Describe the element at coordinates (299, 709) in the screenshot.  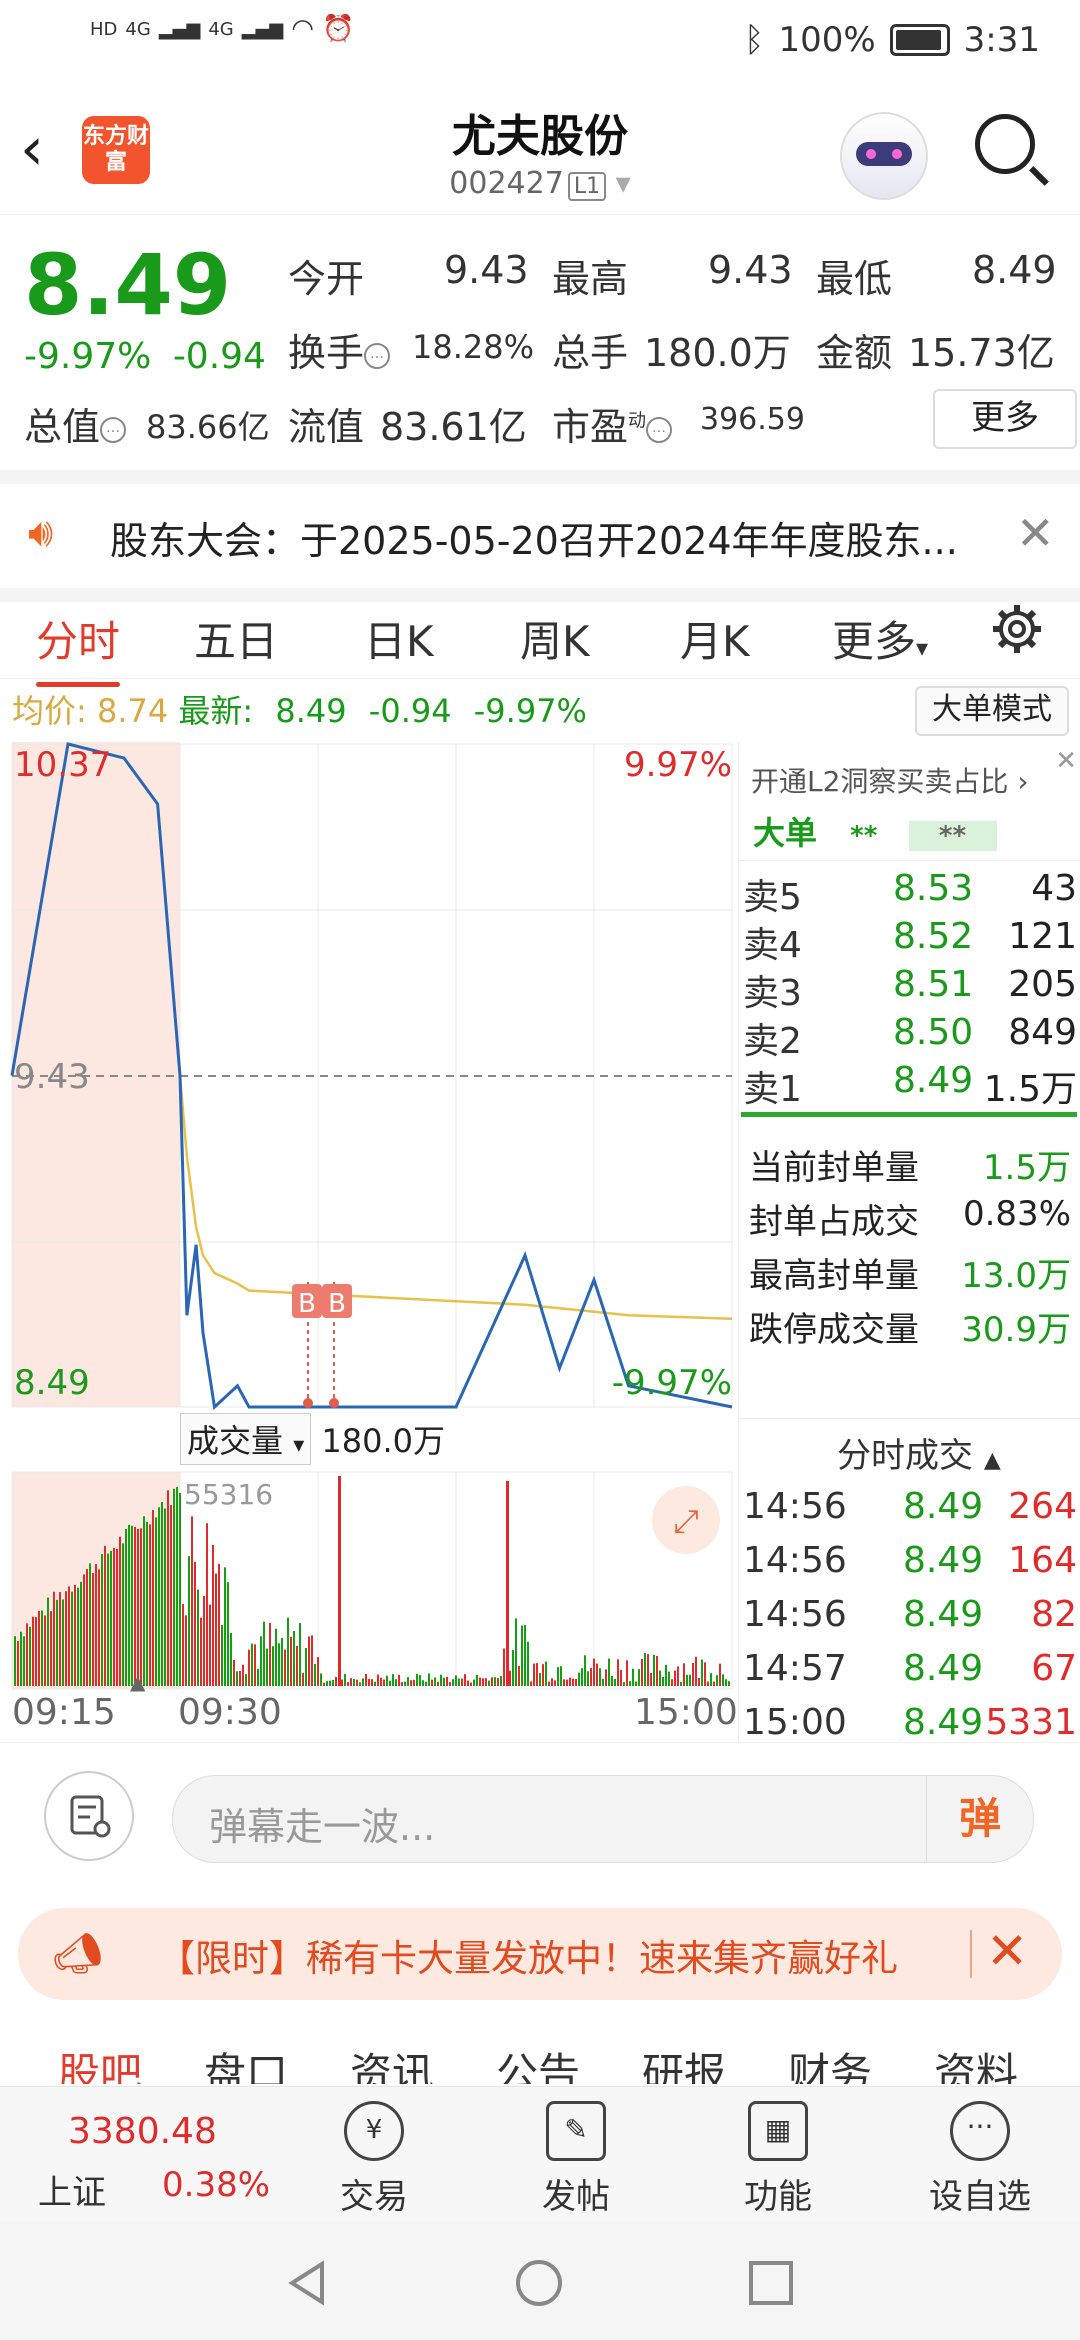
I see `price-info-line: 均价: 8.74 最新: 8.49 -0.94 -9.97%` at that location.